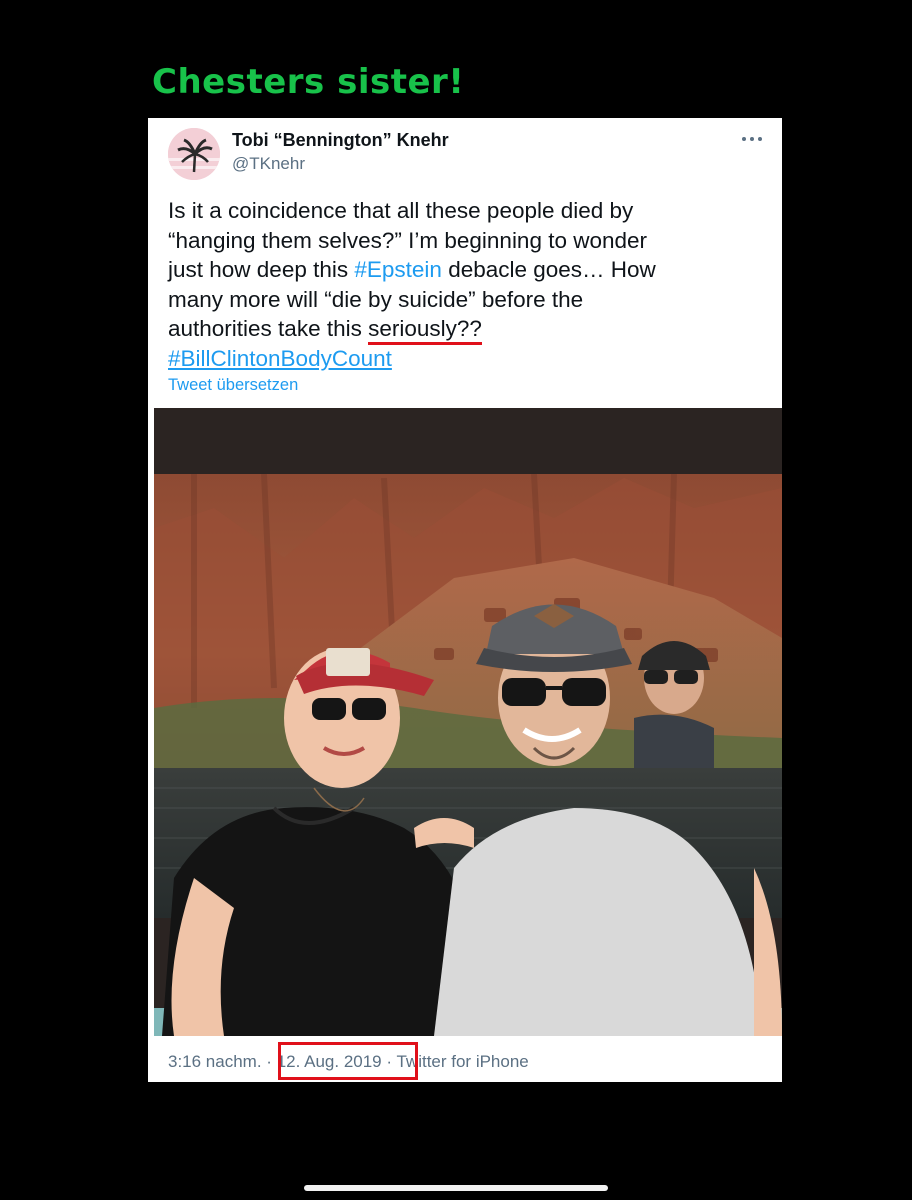 The width and height of the screenshot is (912, 1200). I want to click on hashtag-billclintonbodycount-link: #BillClintonBodyCount, so click(280, 358).